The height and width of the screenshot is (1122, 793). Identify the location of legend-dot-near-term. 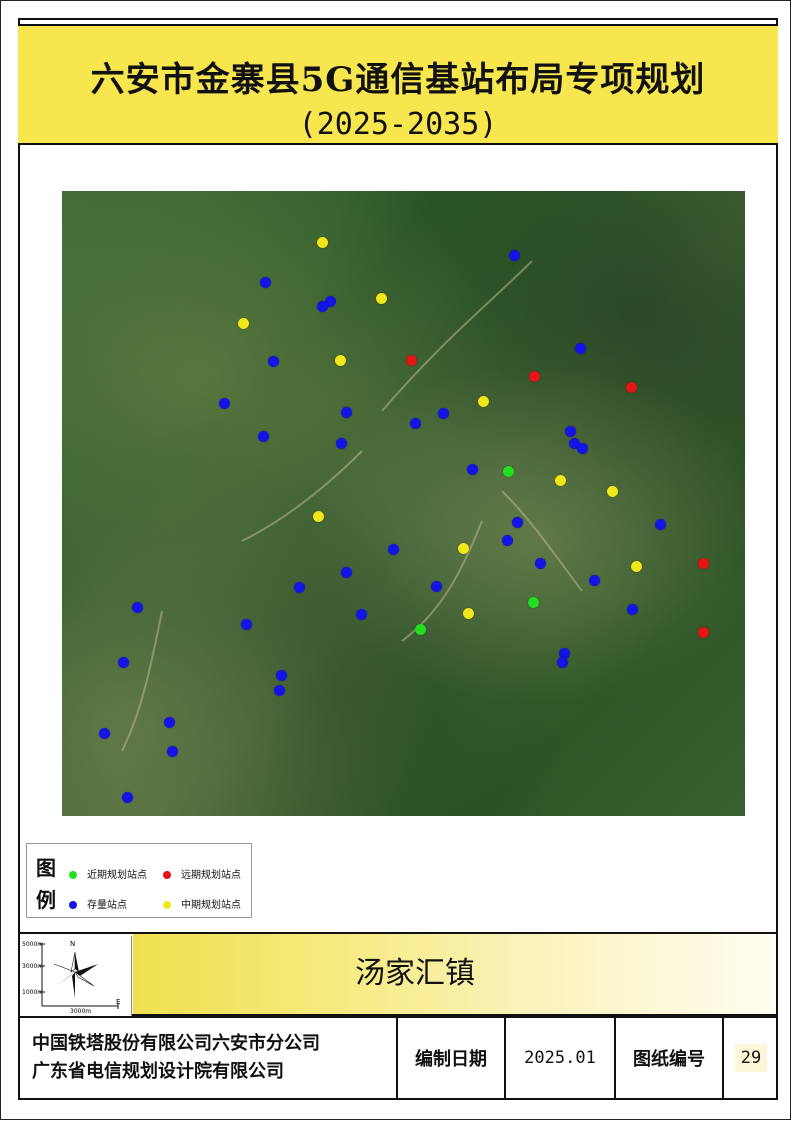
(73, 875).